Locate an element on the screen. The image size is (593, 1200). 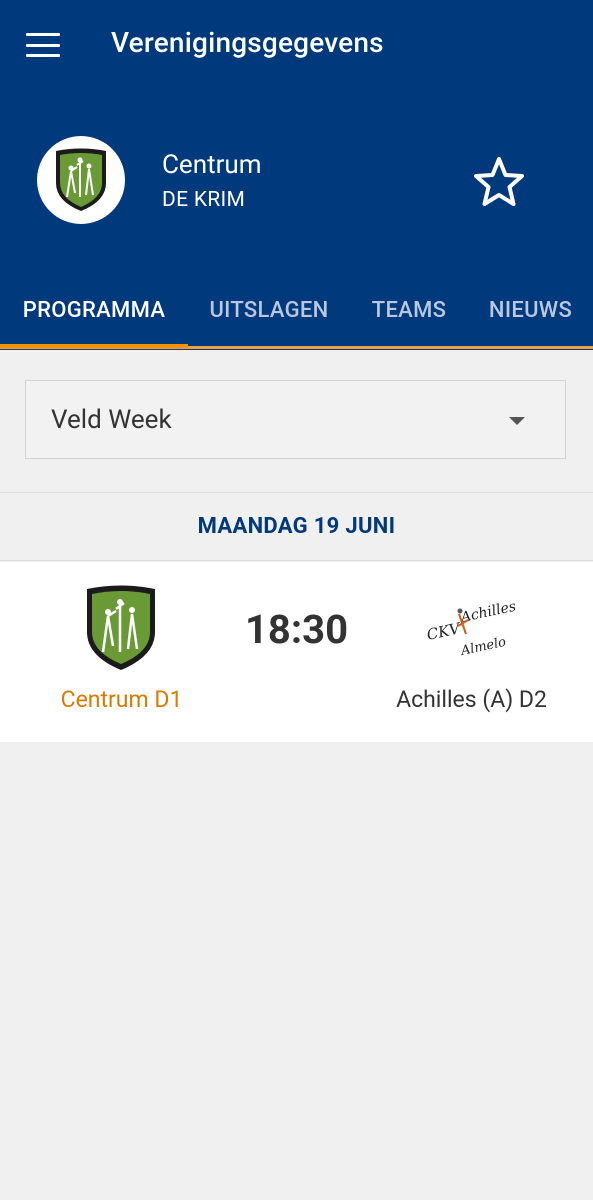
club-info: Centrum DE KRIM is located at coordinates (296, 181).